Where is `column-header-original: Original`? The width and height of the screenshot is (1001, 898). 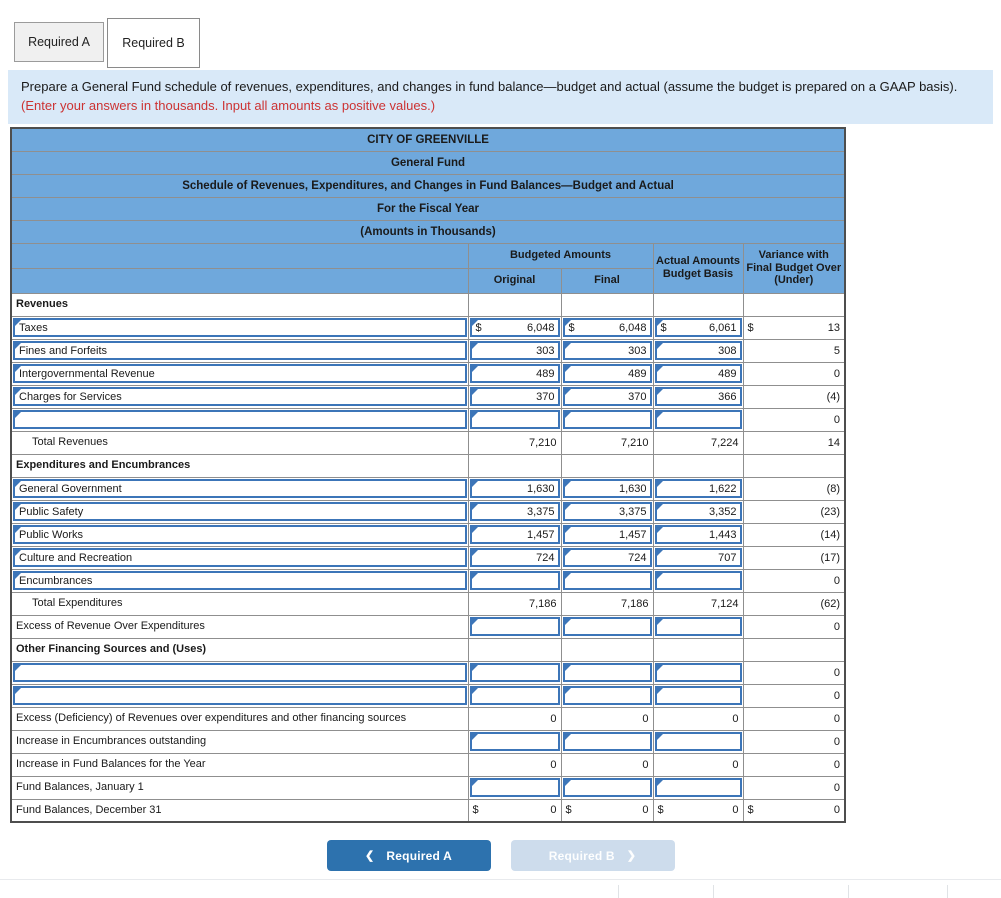 column-header-original: Original is located at coordinates (514, 280).